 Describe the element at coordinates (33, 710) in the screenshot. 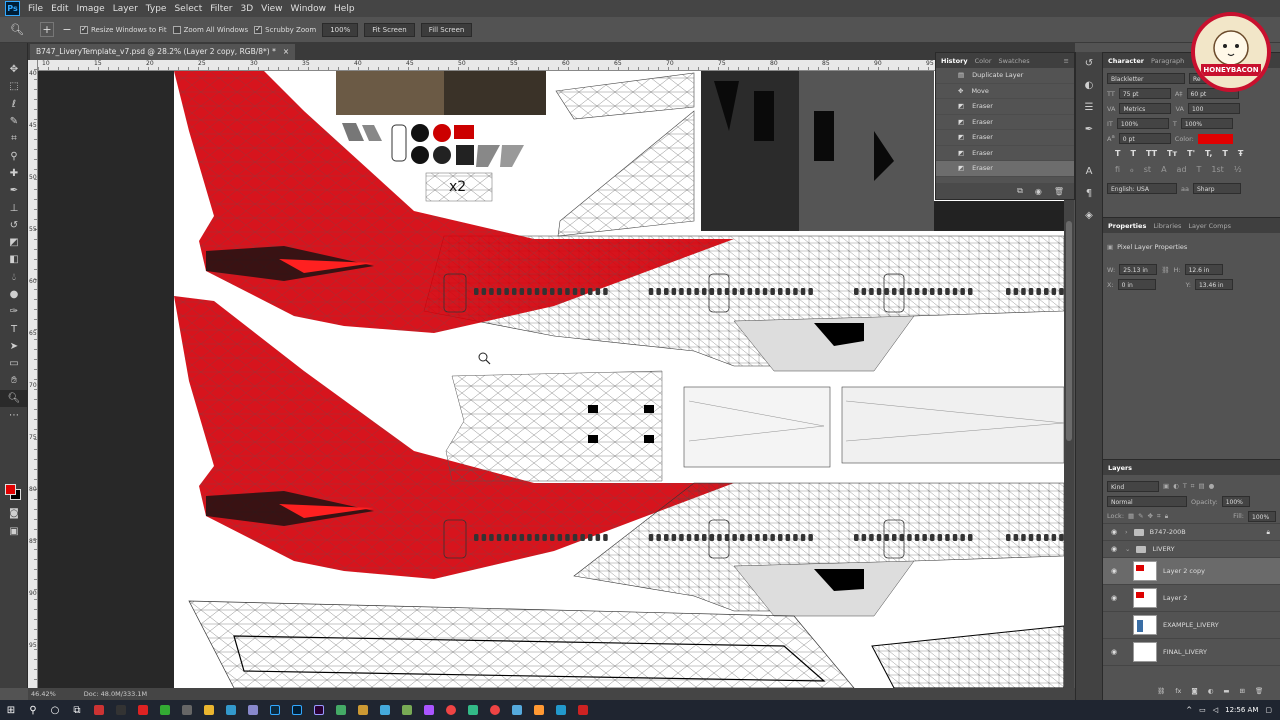

I see `search-icon: ⚲` at that location.